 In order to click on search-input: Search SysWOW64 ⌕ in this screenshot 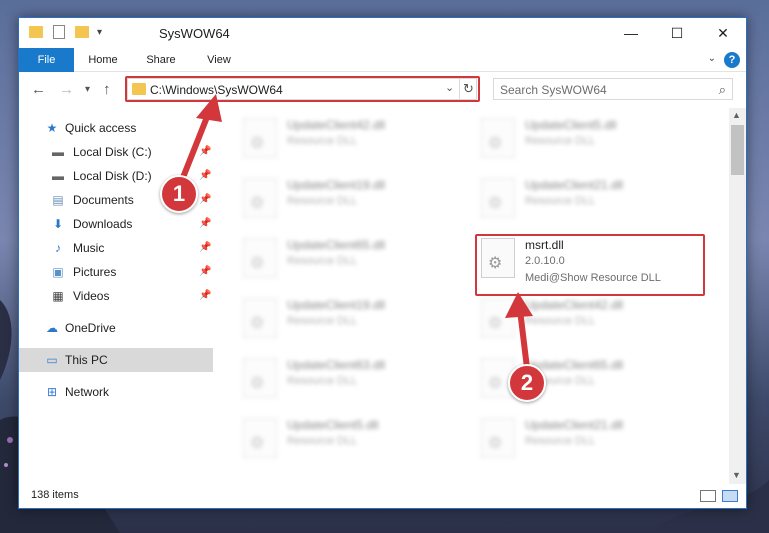, I will do `click(613, 89)`.